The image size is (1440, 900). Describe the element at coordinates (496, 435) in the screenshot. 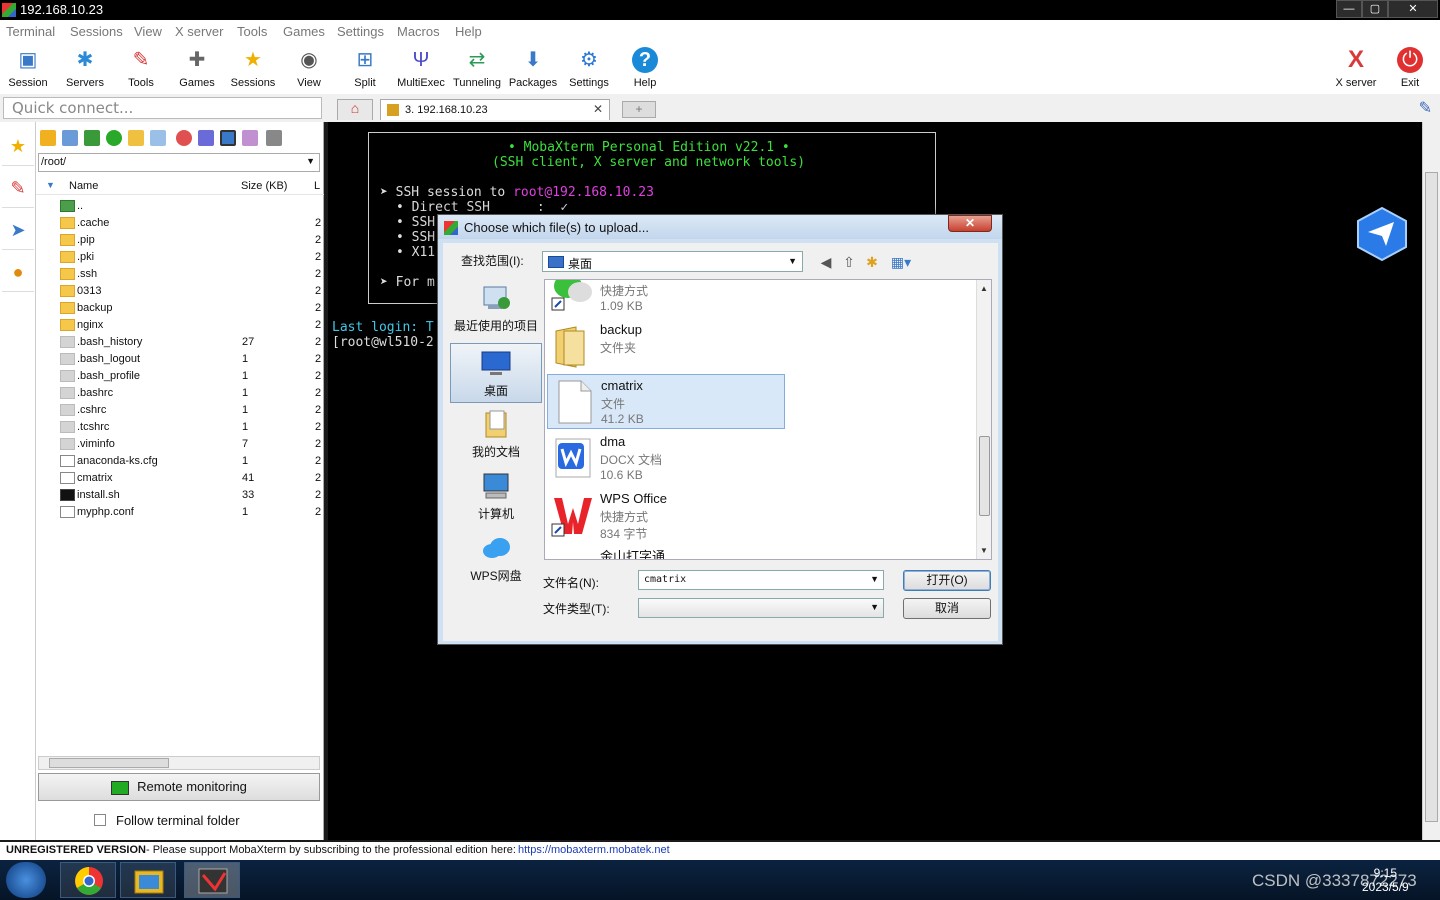

I see `place-documents: 我的文档` at that location.